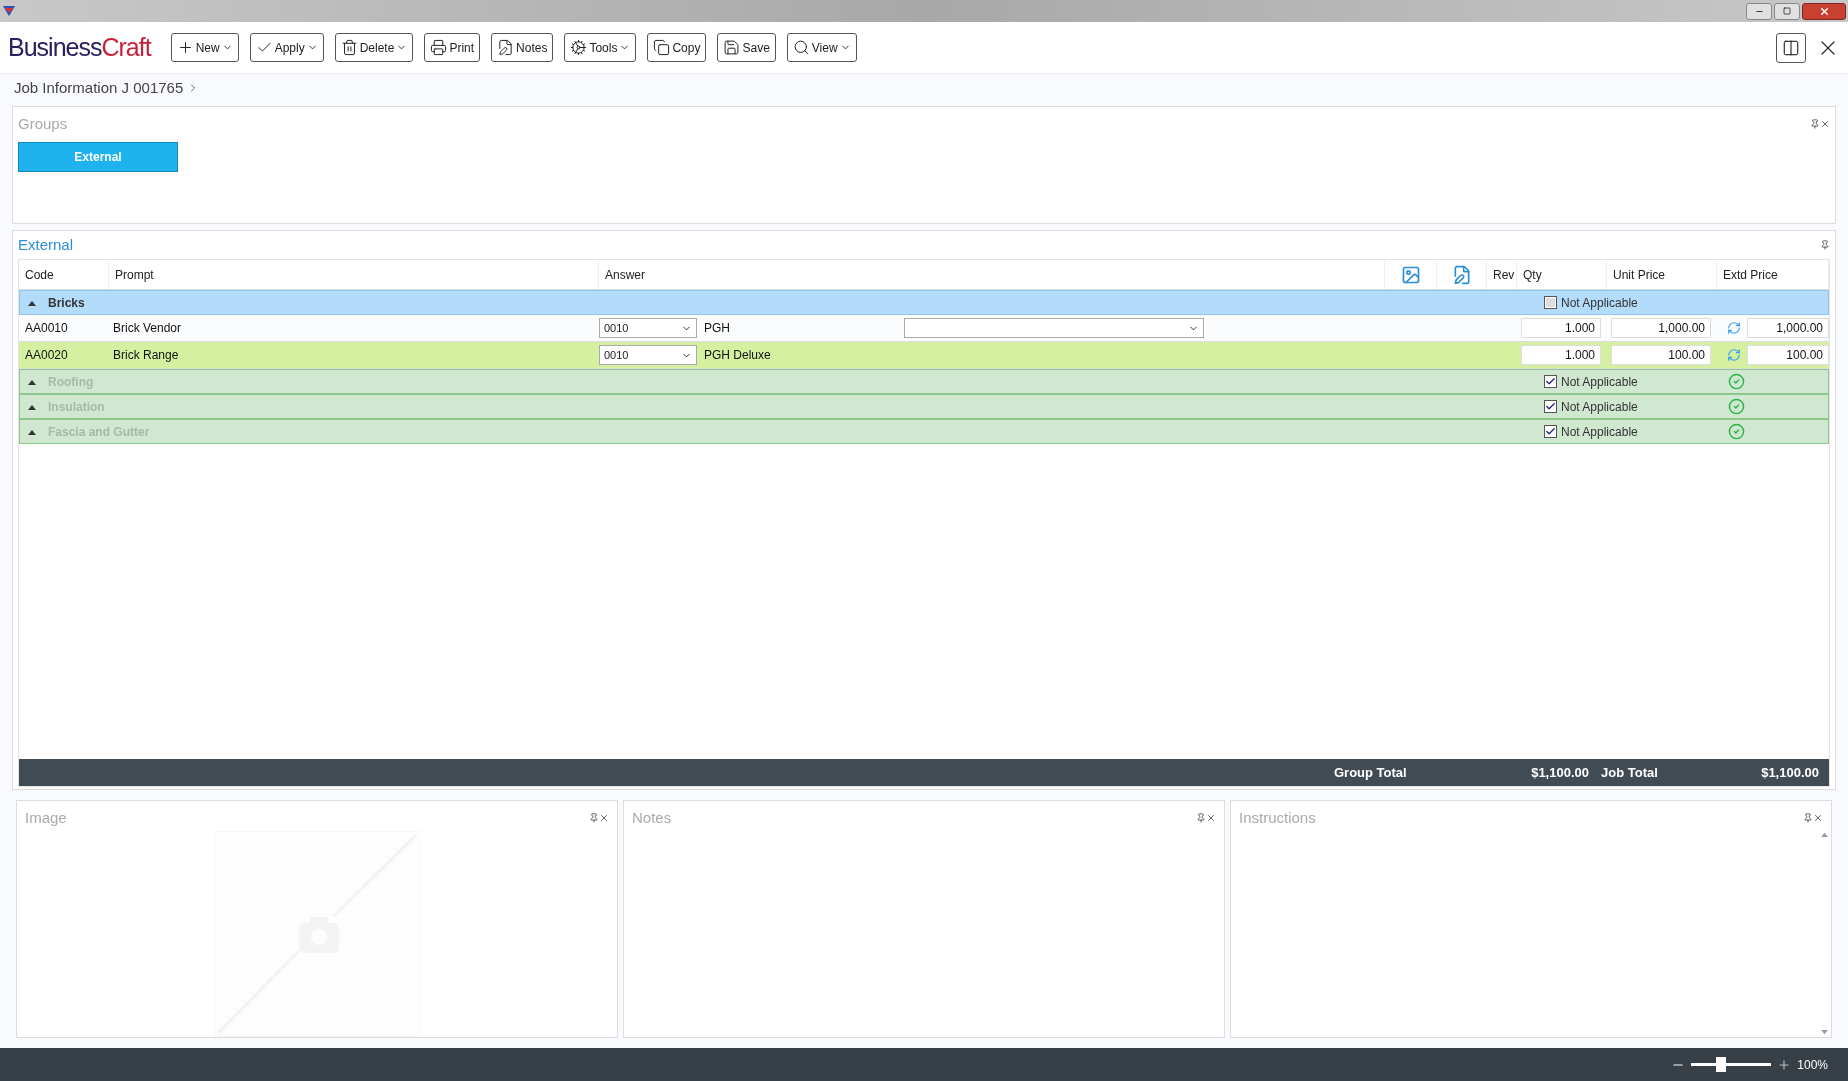  I want to click on split-panel-icon, so click(1791, 47).